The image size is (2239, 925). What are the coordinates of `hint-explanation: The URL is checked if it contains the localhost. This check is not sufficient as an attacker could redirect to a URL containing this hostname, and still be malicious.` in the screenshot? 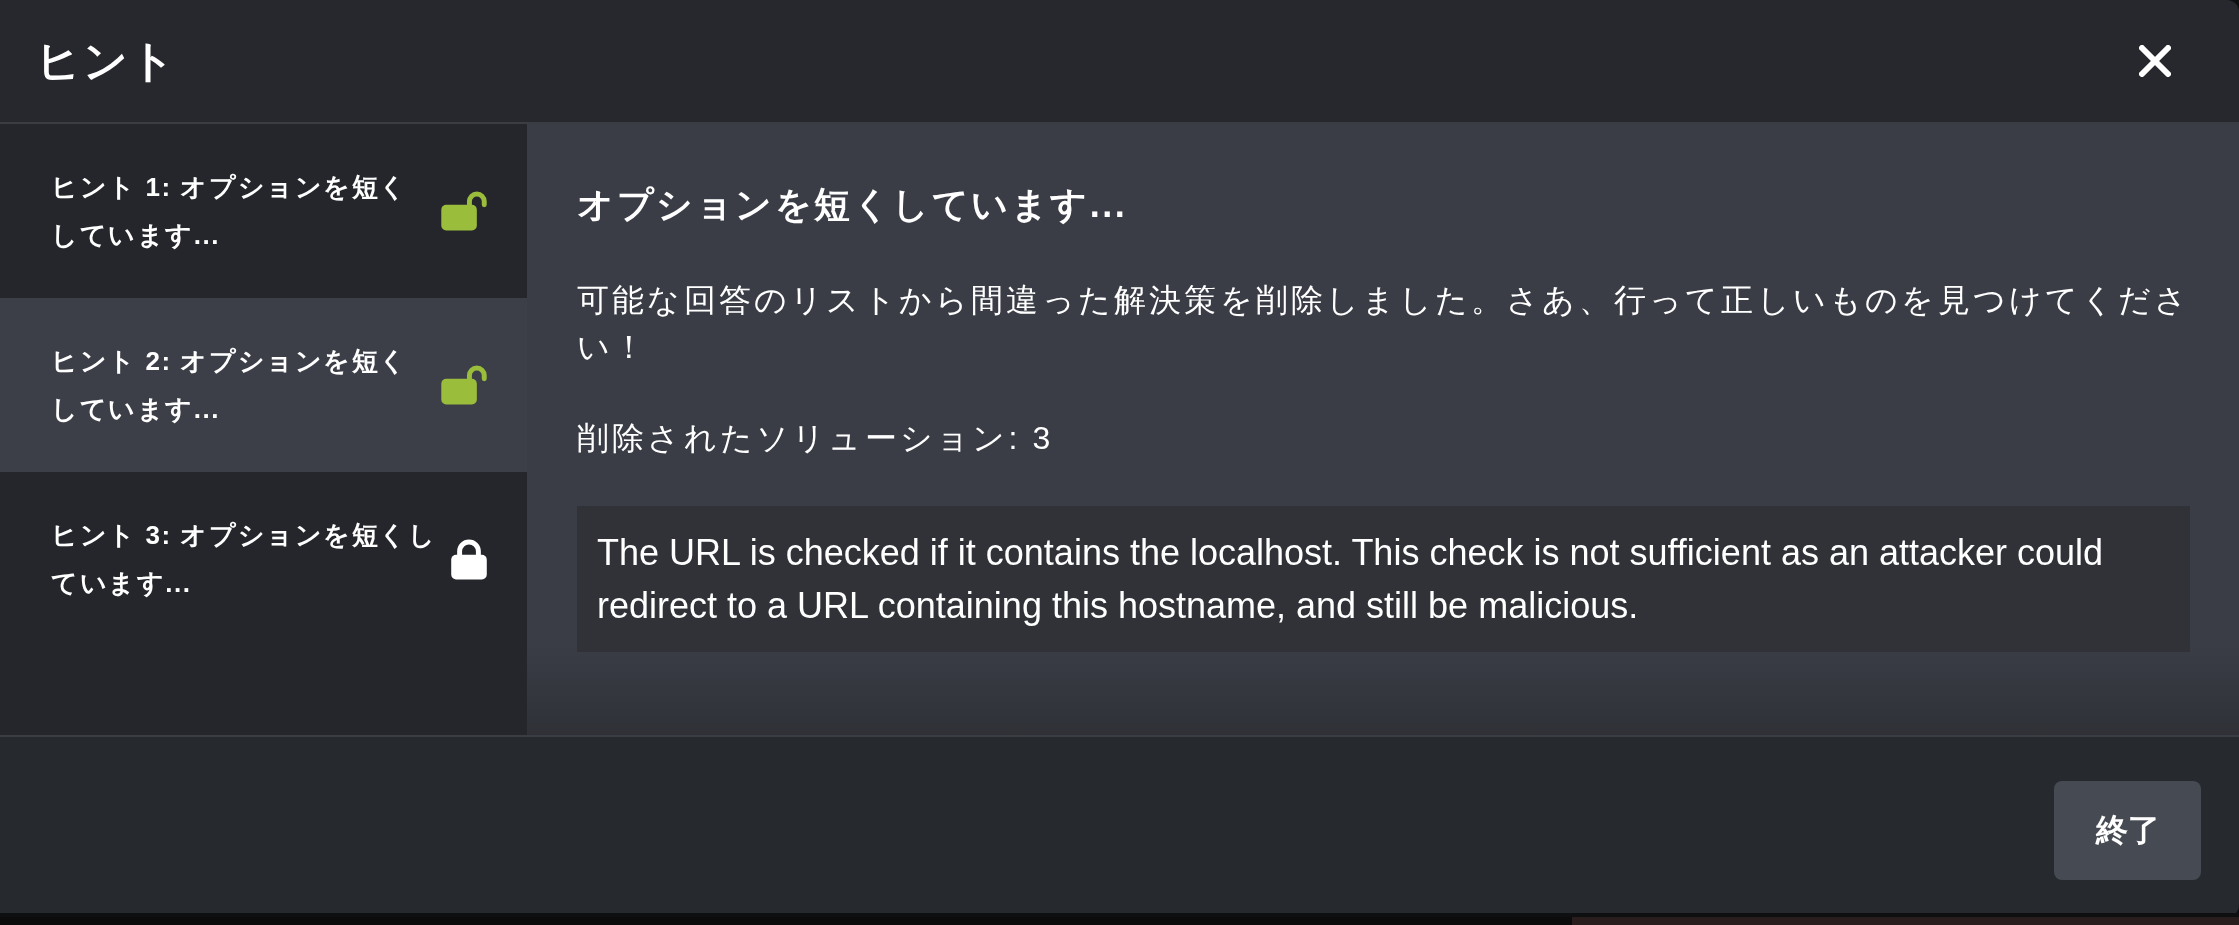 It's located at (1383, 579).